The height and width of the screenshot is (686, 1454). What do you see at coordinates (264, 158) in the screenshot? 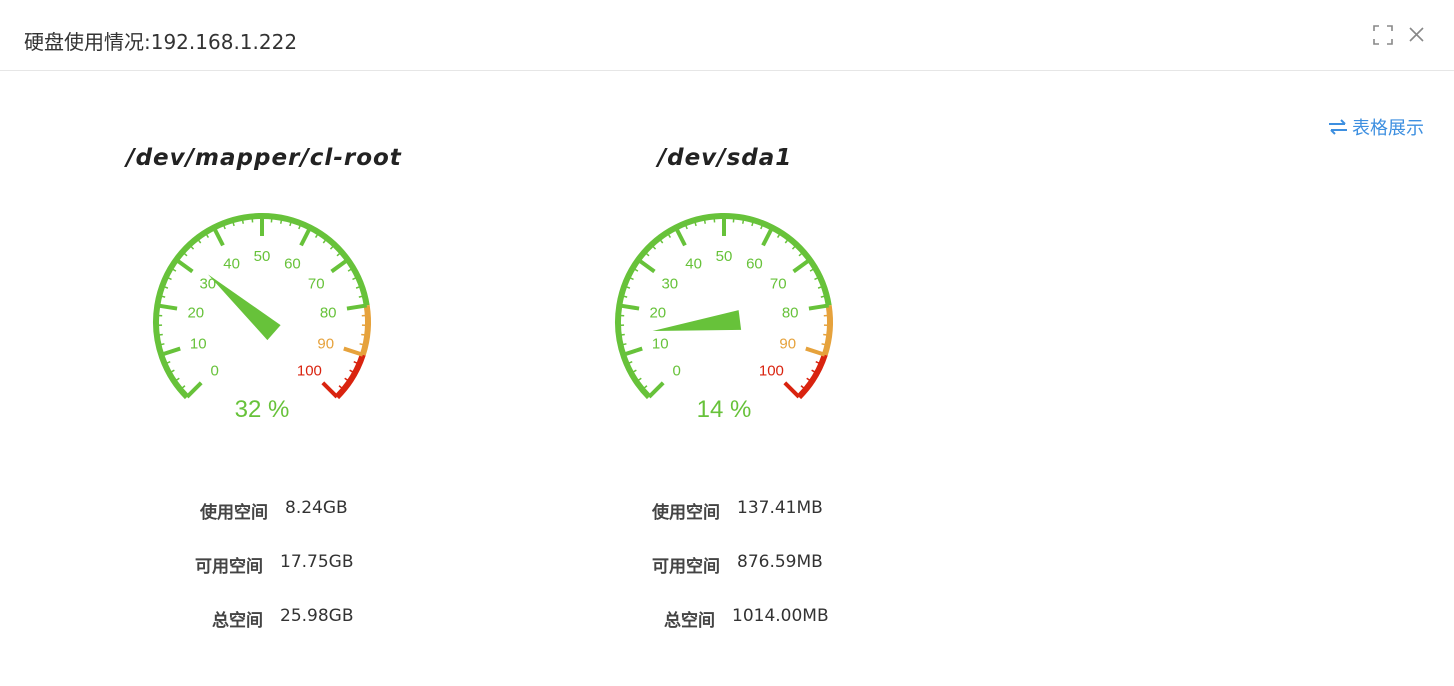
I see `disk-name: /dev/mapper/cl-root` at bounding box center [264, 158].